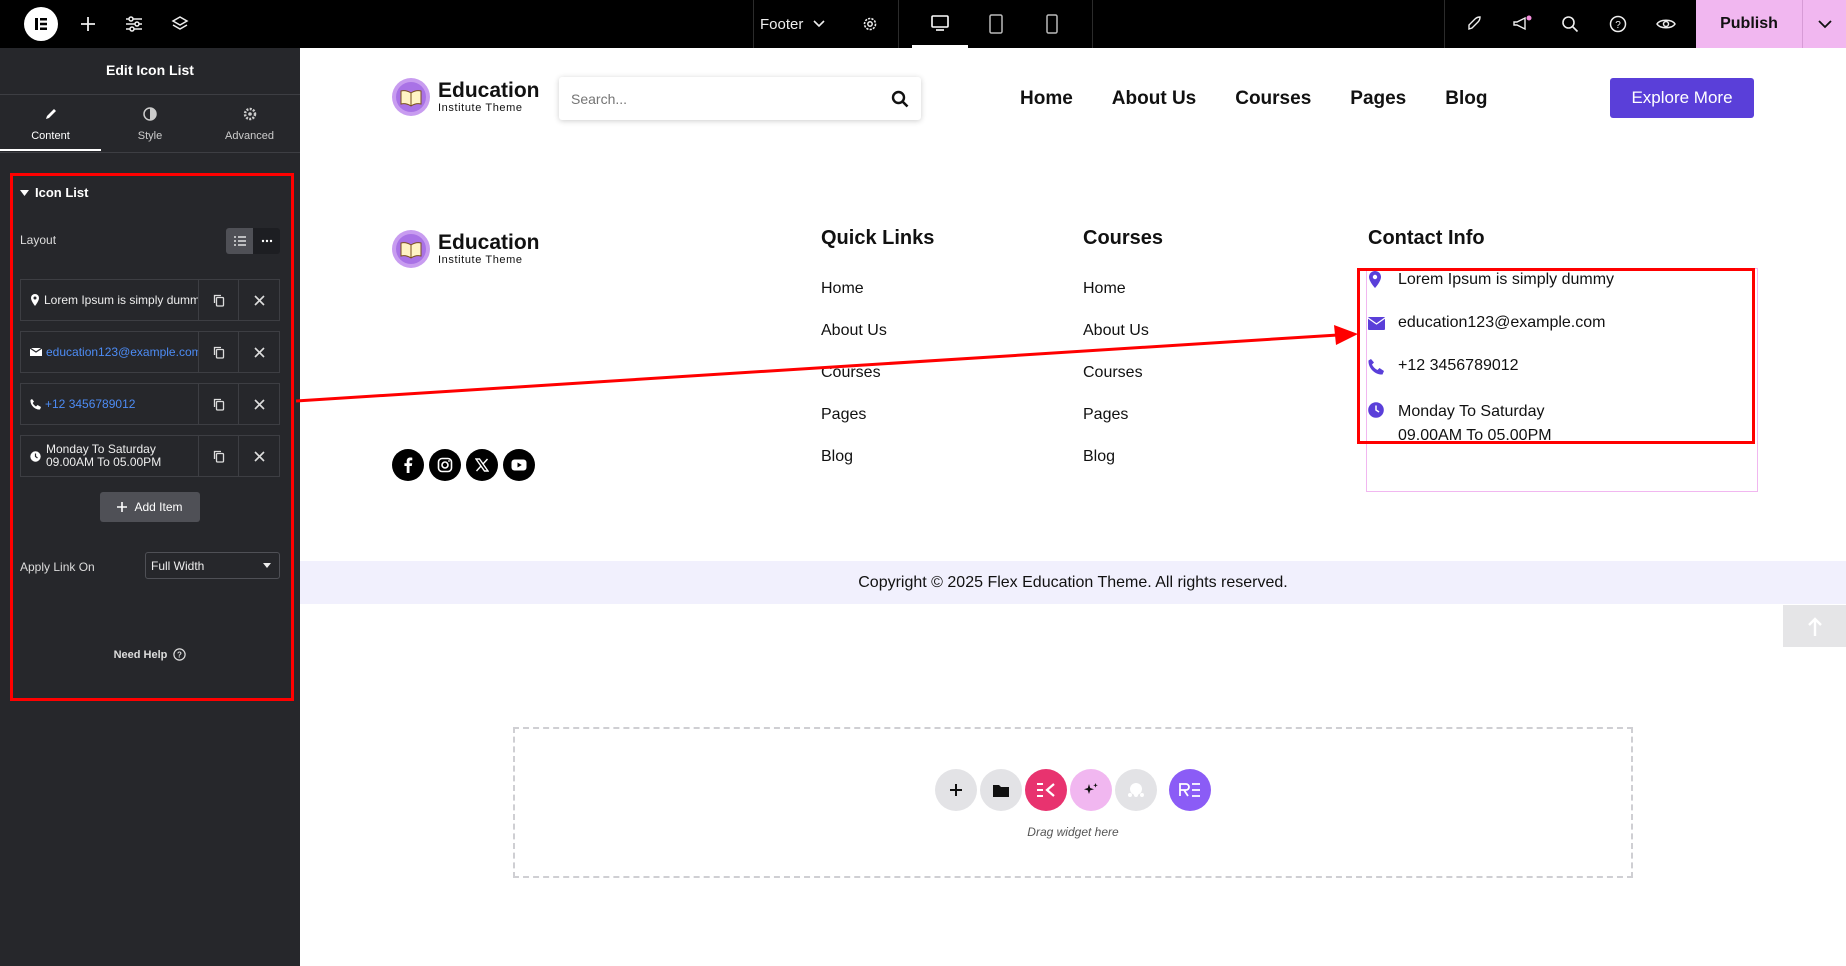 This screenshot has width=1846, height=966. What do you see at coordinates (88, 24) in the screenshot?
I see `add-icon` at bounding box center [88, 24].